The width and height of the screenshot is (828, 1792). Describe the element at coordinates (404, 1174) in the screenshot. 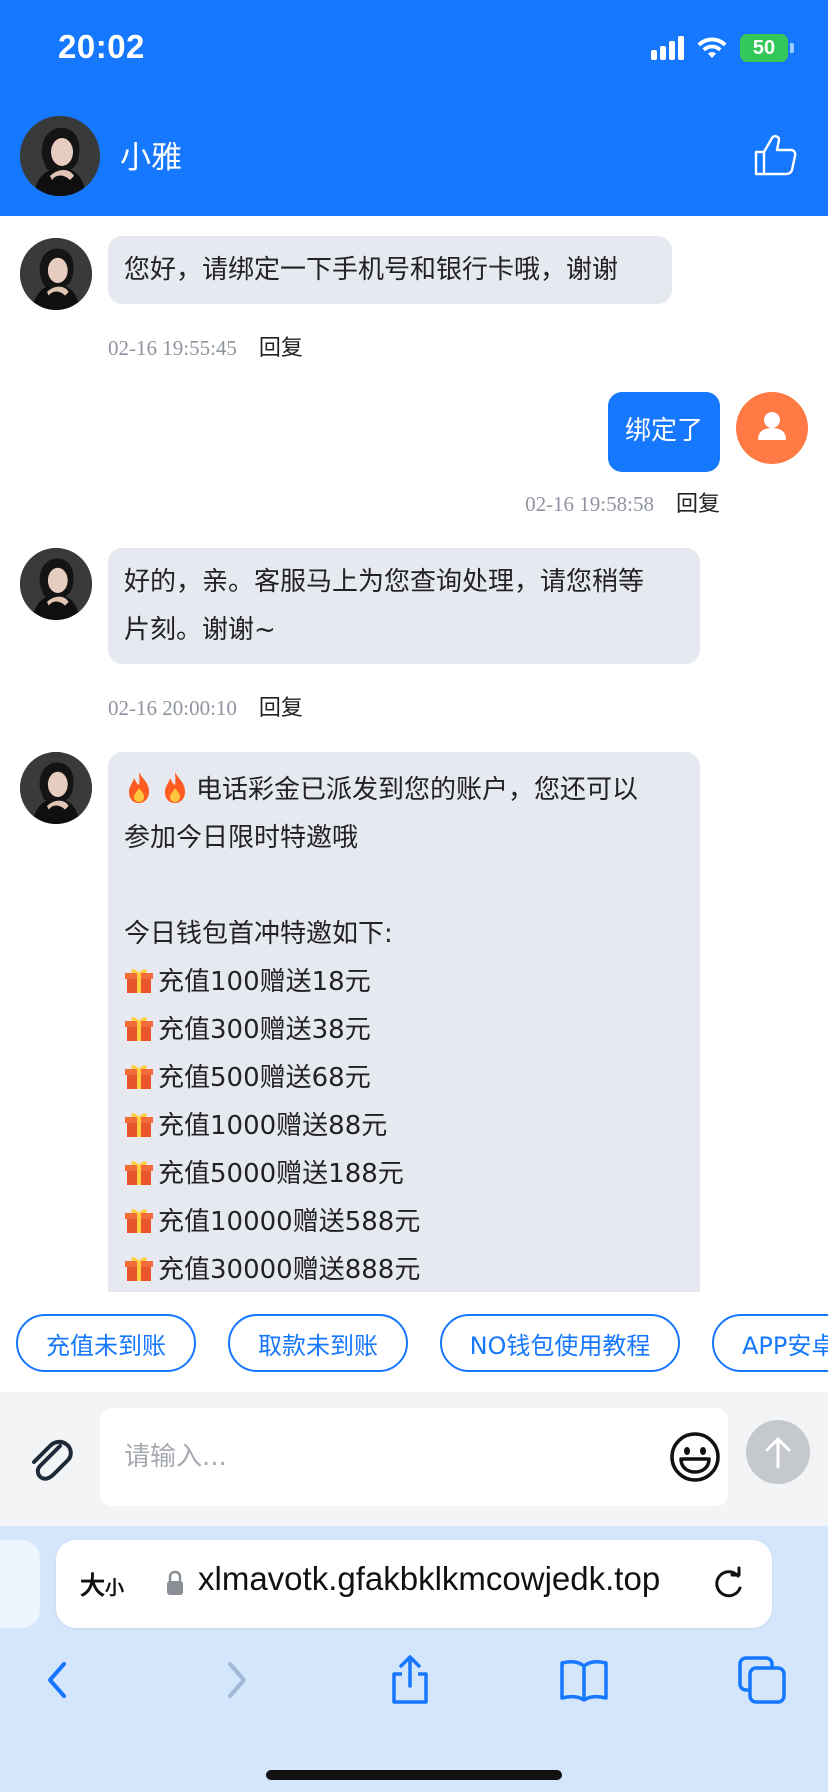

I see `offer-item: 充值5000赠送188元` at that location.